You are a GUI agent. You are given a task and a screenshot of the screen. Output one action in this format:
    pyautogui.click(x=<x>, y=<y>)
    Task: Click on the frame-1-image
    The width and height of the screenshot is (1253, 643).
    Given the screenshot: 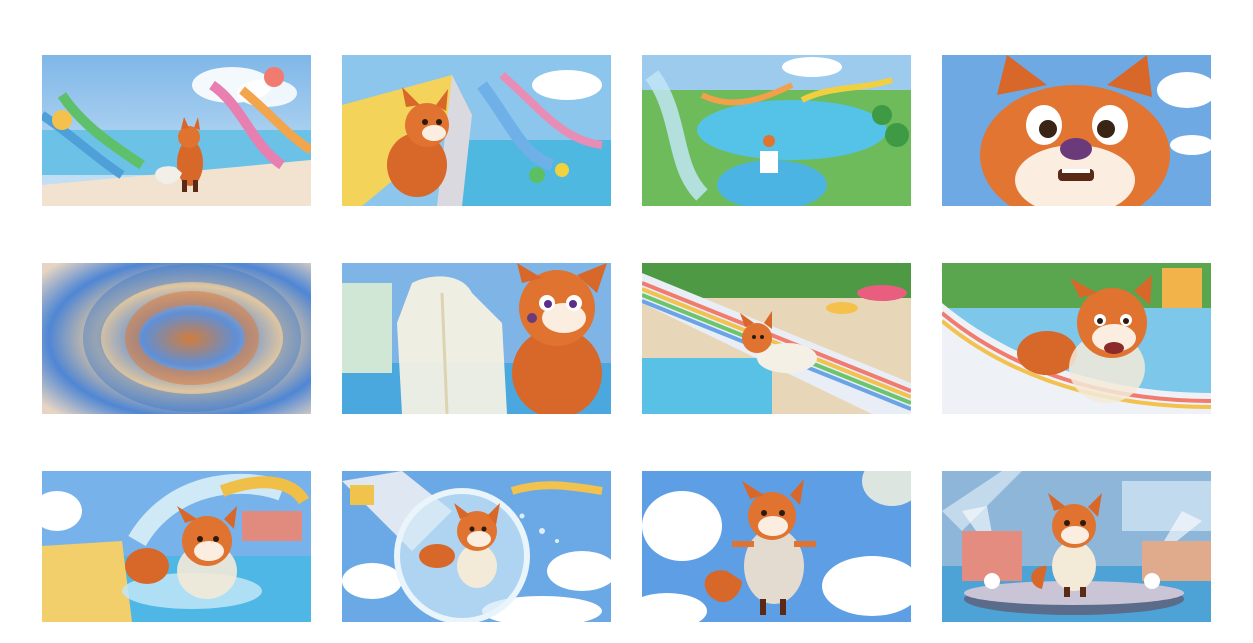 What is the action you would take?
    pyautogui.click(x=176, y=130)
    